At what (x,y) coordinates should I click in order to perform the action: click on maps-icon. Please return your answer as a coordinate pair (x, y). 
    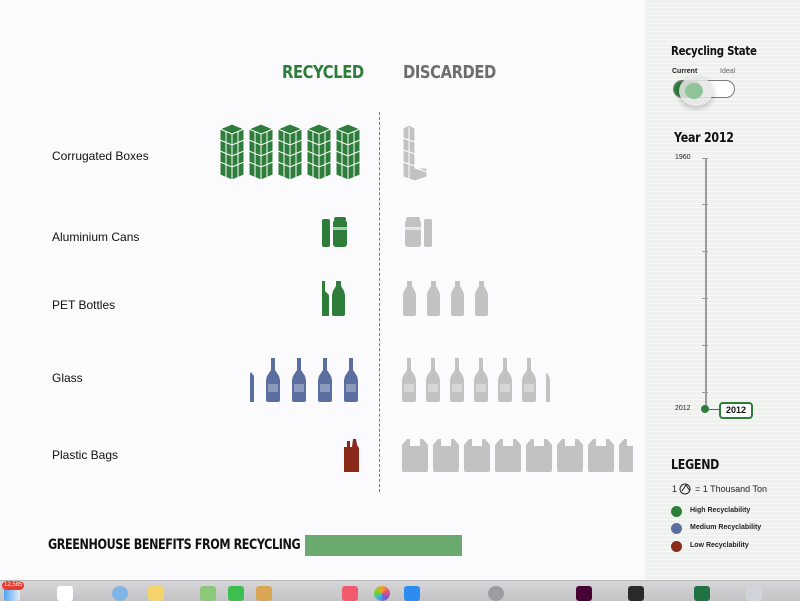
    Looking at the image, I should click on (208, 593).